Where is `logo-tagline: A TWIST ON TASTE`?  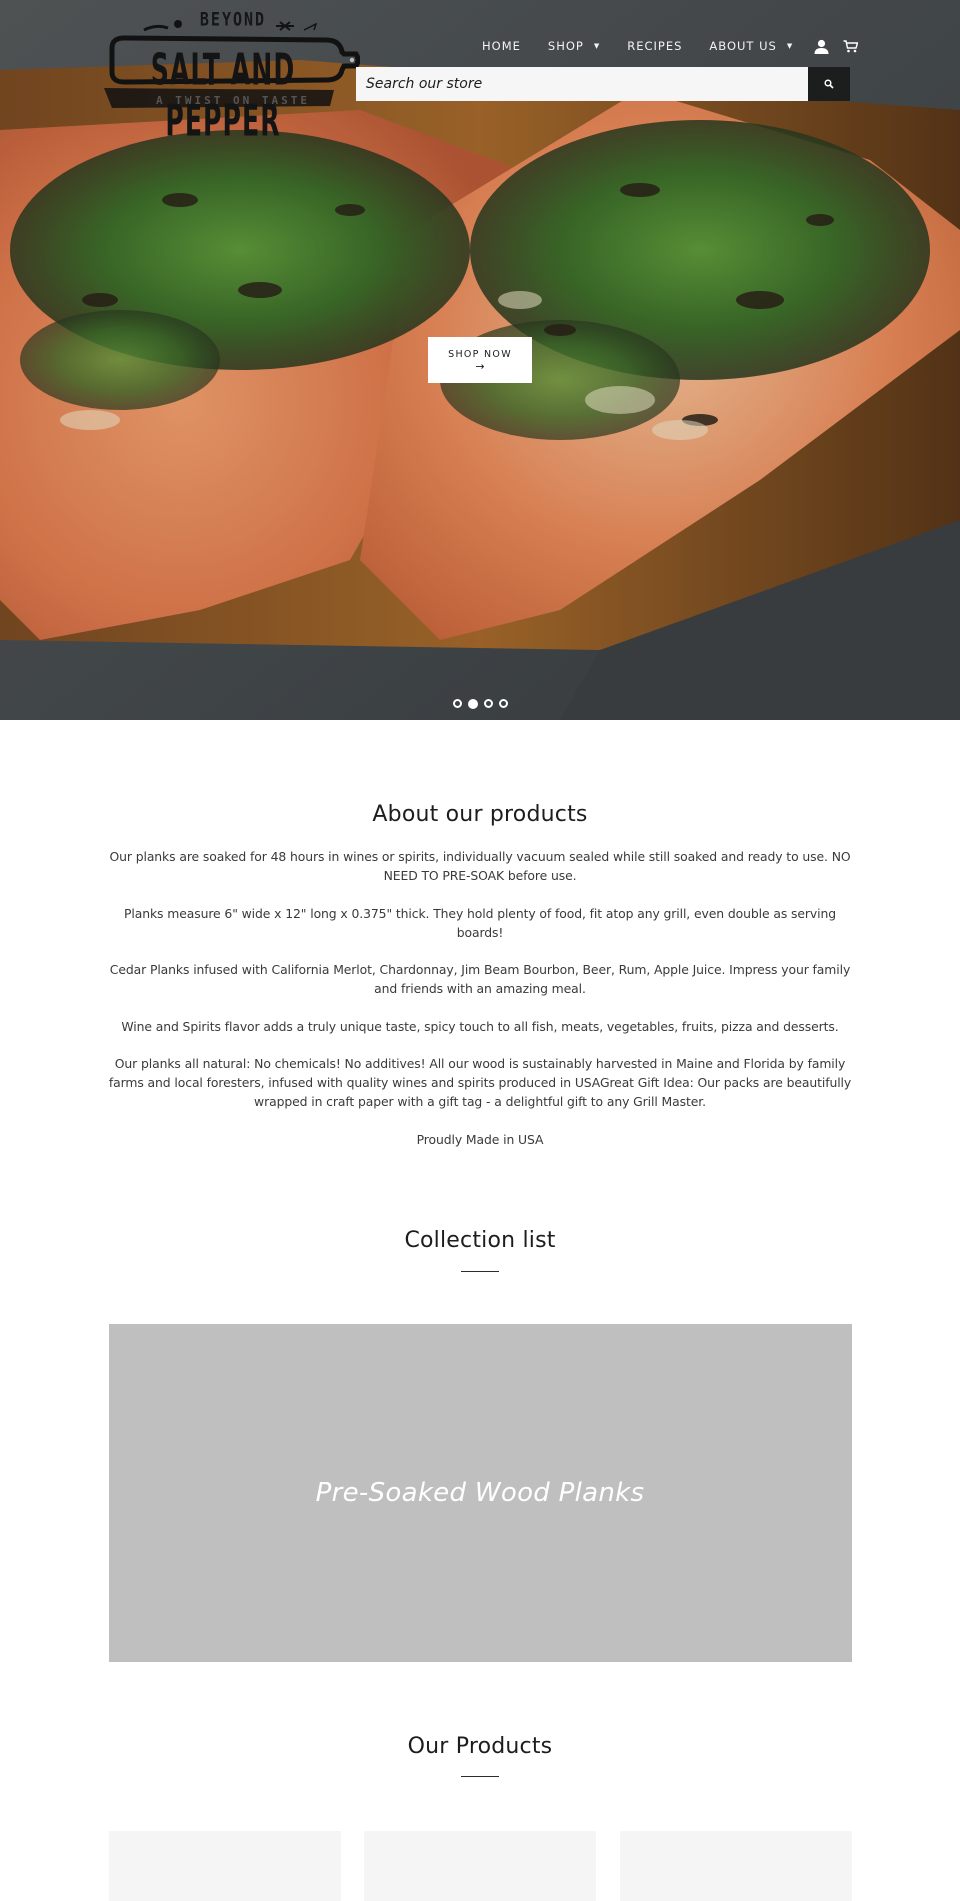 logo-tagline: A TWIST ON TASTE is located at coordinates (233, 100).